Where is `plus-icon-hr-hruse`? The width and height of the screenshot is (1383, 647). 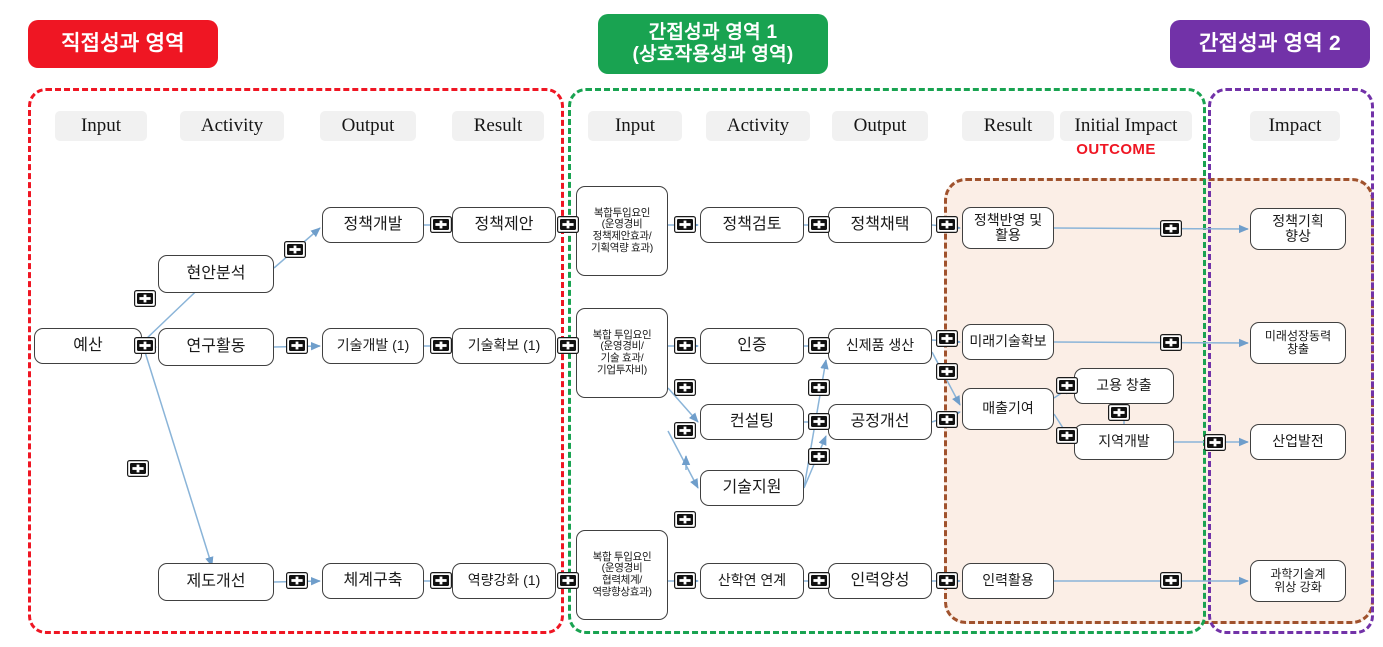 plus-icon-hr-hruse is located at coordinates (947, 580).